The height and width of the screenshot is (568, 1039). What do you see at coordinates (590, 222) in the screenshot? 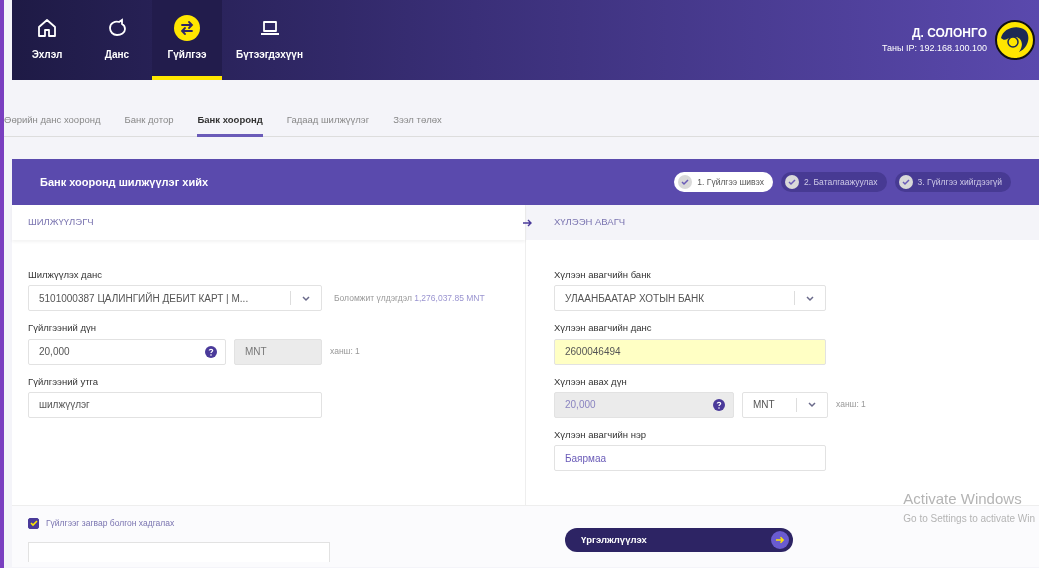
I see `section-heading: ХҮЛЭЭН АВАГЧ` at bounding box center [590, 222].